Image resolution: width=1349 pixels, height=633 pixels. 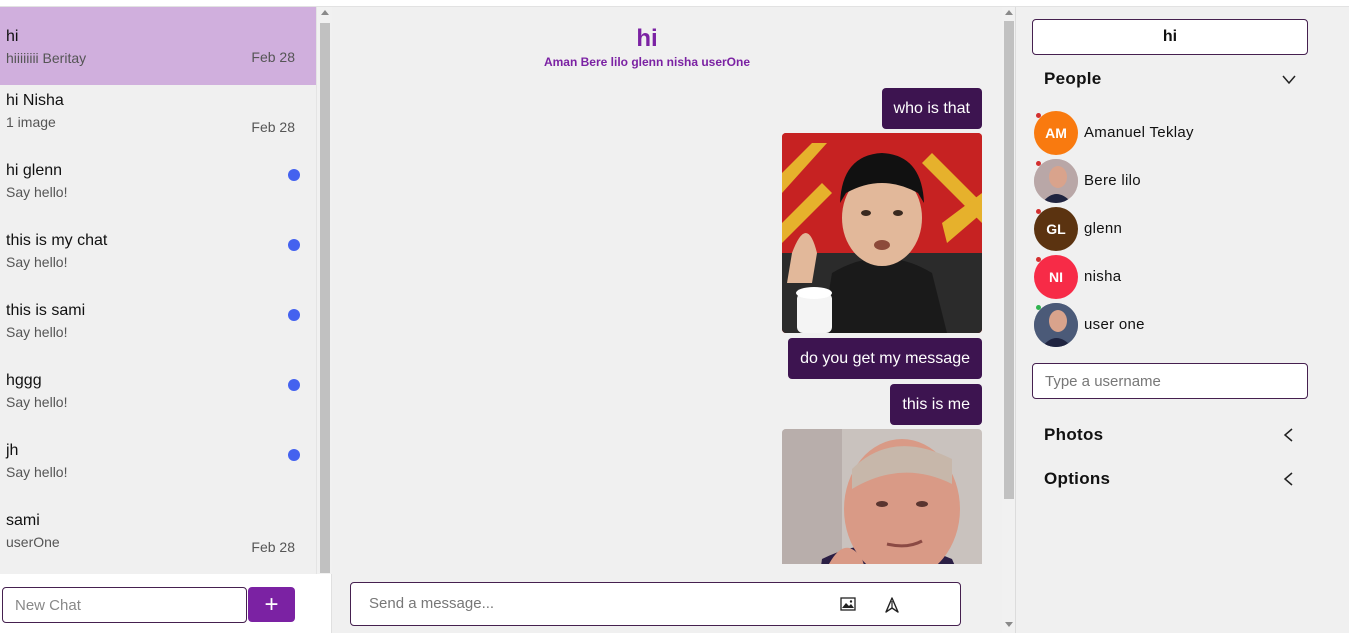 I want to click on chat-name: hi glenn, so click(x=34, y=170).